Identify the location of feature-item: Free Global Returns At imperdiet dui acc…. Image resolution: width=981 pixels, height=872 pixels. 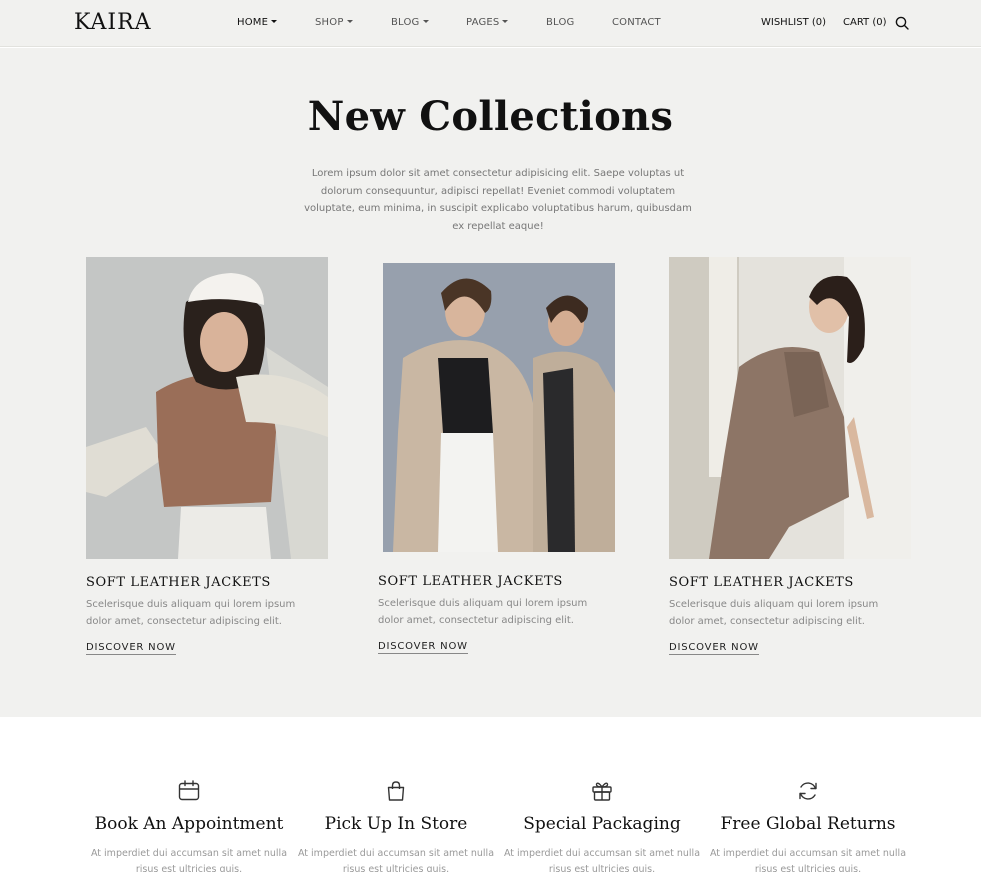
(808, 825).